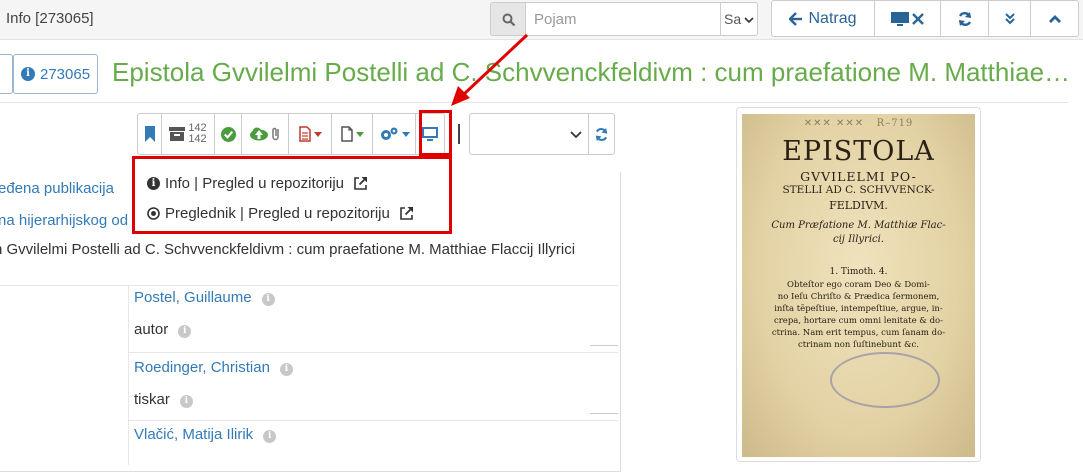 Image resolution: width=1083 pixels, height=472 pixels. I want to click on library-stamp, so click(885, 380).